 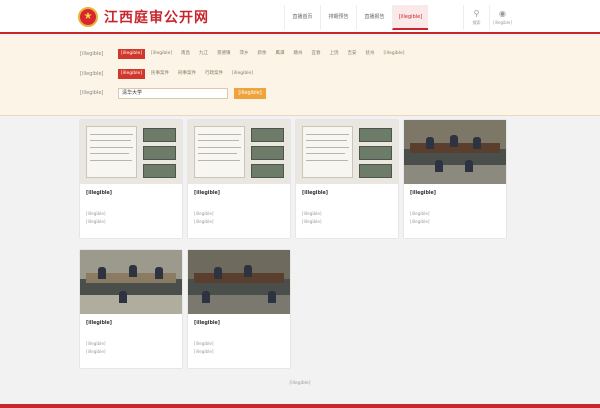 What do you see at coordinates (316, 54) in the screenshot?
I see `court-chip: 宜春` at bounding box center [316, 54].